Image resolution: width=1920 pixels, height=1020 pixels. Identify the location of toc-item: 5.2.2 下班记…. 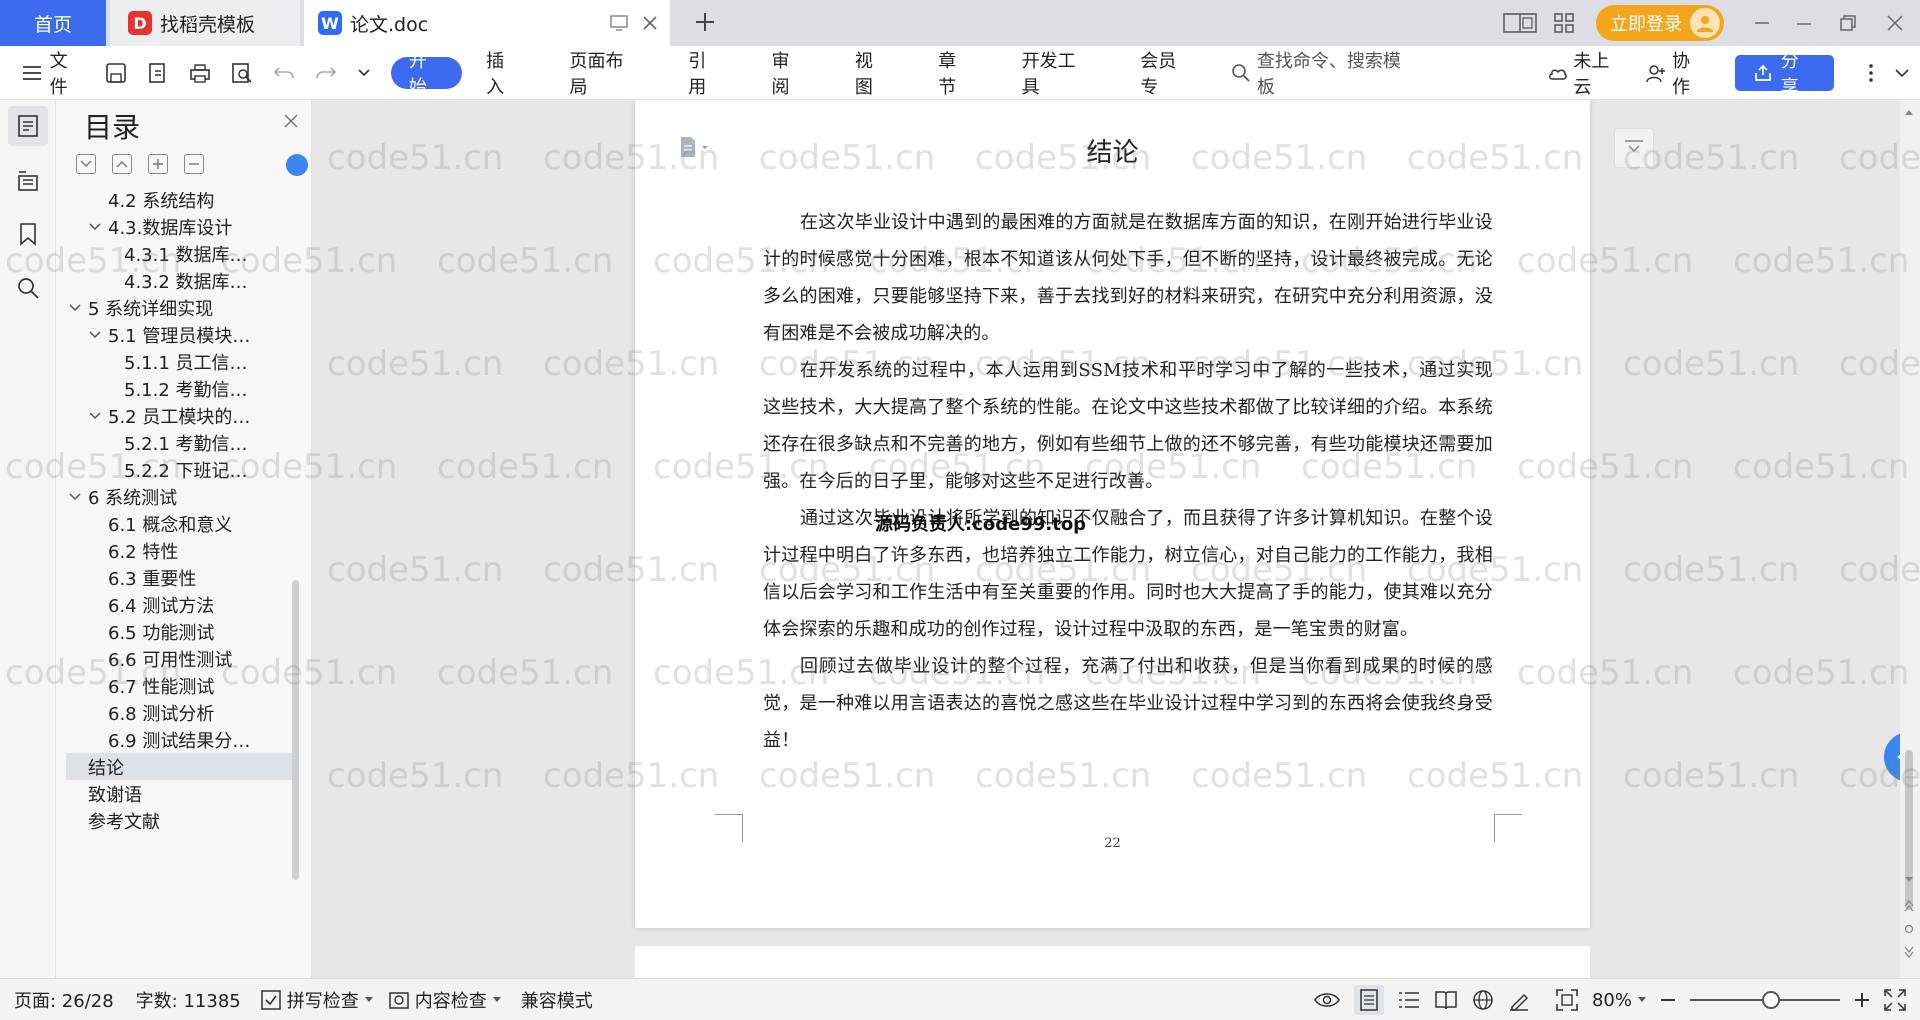
(179, 469).